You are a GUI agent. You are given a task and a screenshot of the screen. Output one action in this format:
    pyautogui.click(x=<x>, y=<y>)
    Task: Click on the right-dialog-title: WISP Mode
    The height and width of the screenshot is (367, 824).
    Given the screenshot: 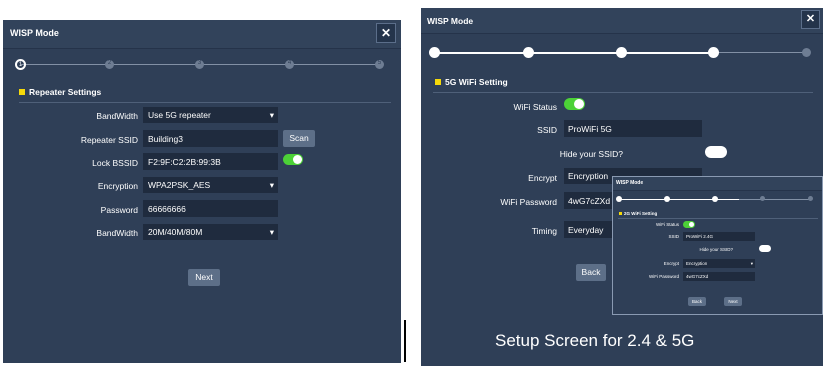 What is the action you would take?
    pyautogui.click(x=450, y=21)
    